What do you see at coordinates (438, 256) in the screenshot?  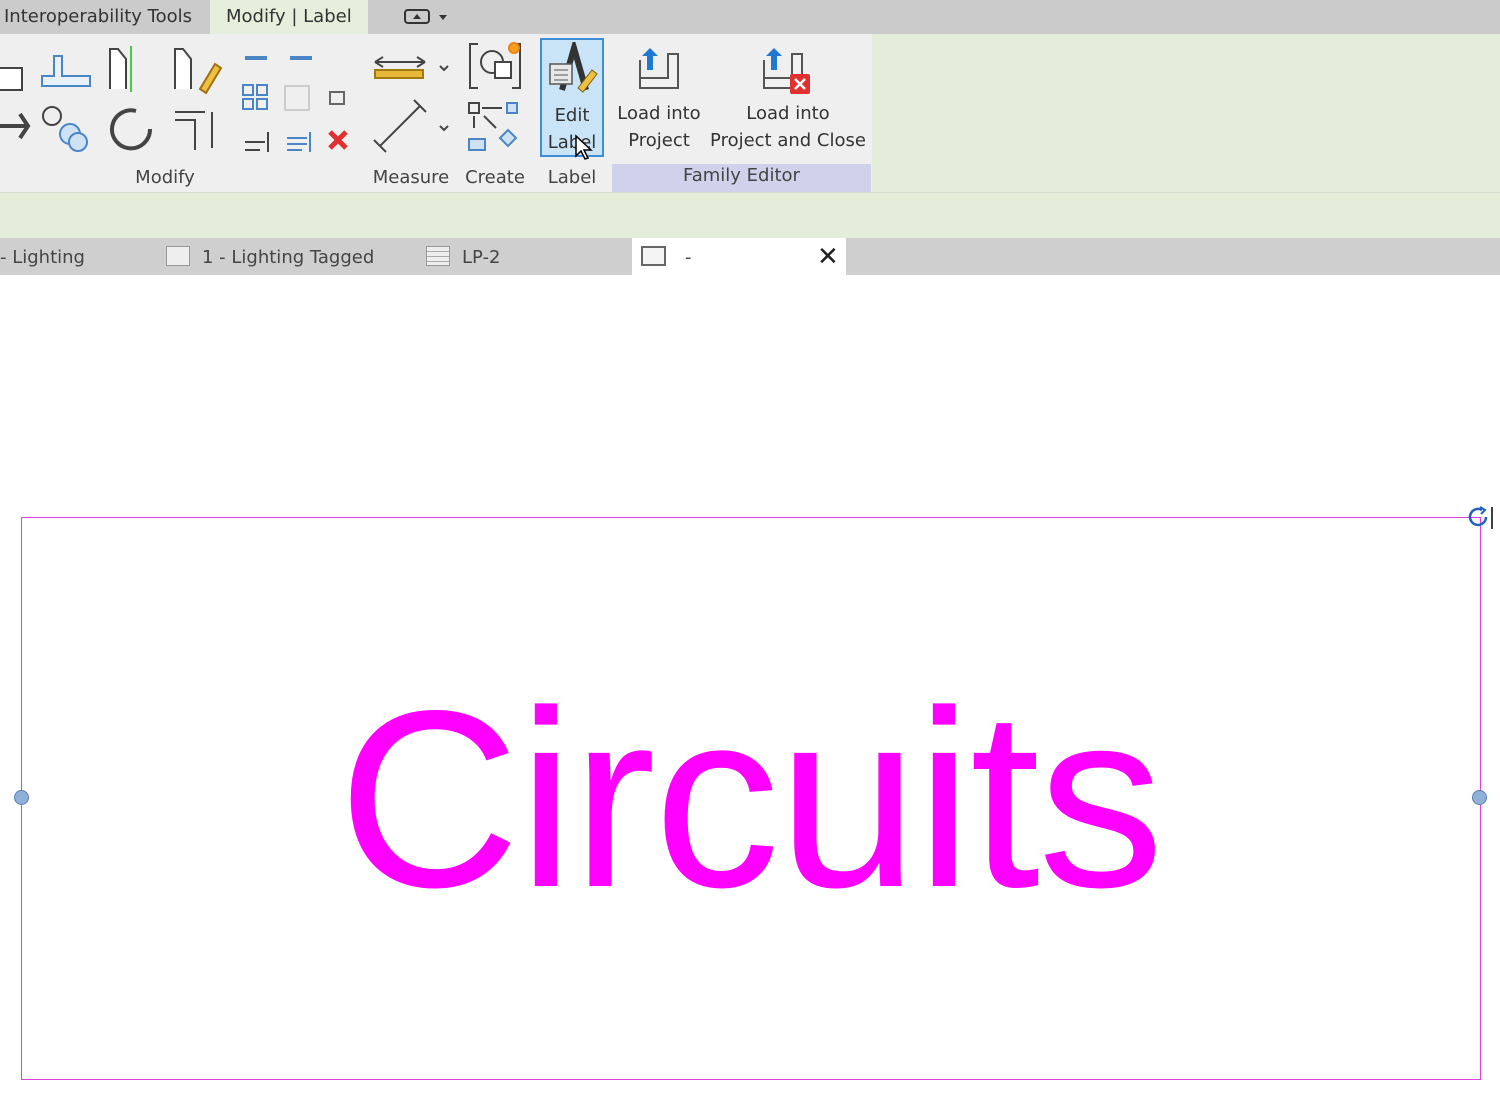 I see `schedule-icon` at bounding box center [438, 256].